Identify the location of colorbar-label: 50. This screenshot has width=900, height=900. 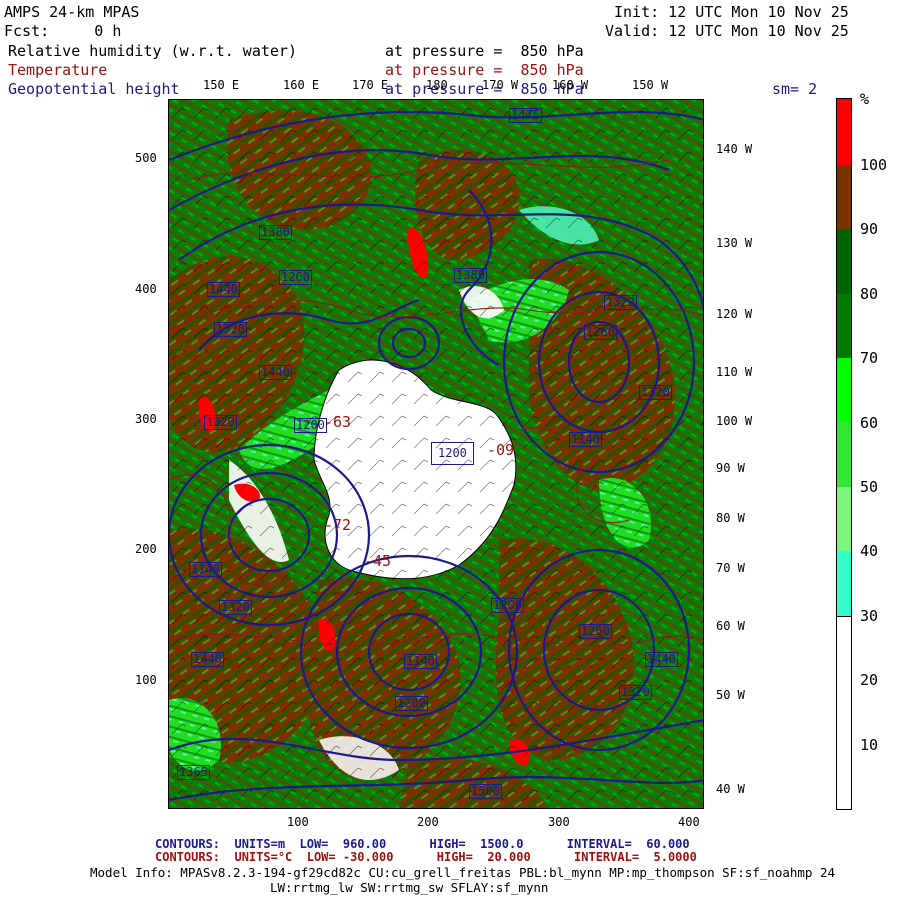
(869, 487).